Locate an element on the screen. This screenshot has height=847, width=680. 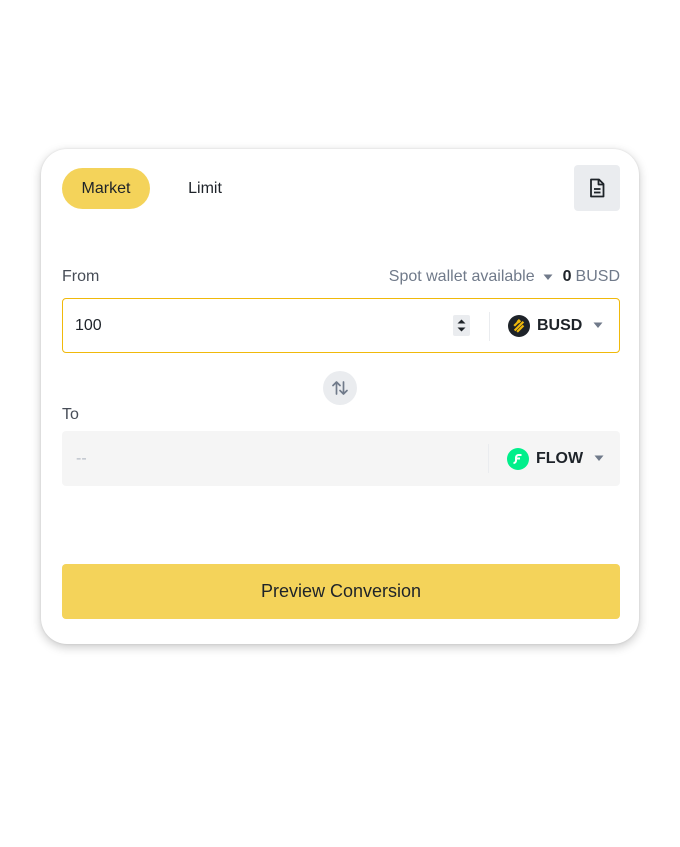
to-amount-value: -- is located at coordinates (81, 458).